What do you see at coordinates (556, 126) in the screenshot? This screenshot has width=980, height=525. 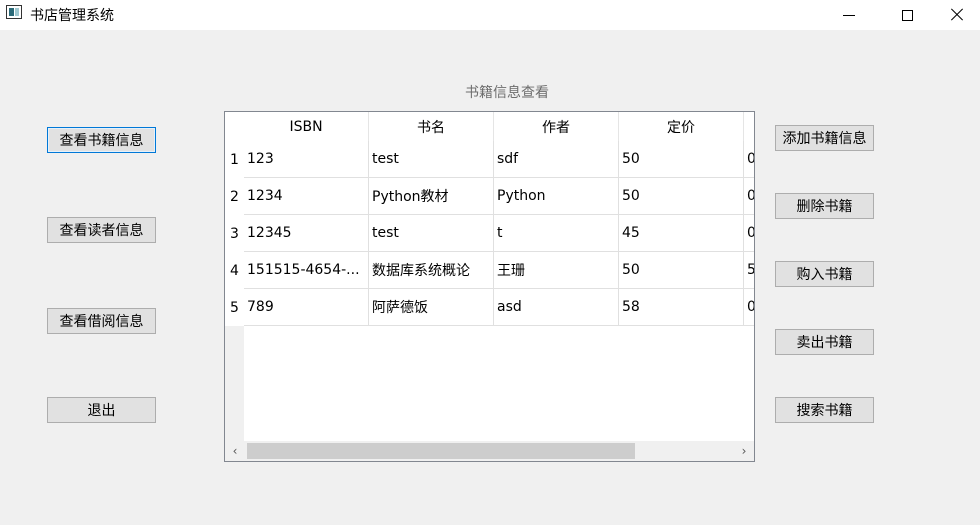 I see `column-header-author: 作者` at bounding box center [556, 126].